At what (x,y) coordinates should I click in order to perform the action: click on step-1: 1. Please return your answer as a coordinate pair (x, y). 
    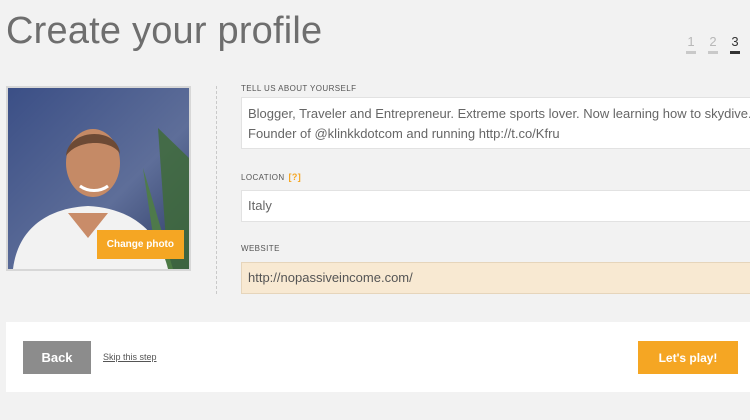
    Looking at the image, I should click on (691, 44).